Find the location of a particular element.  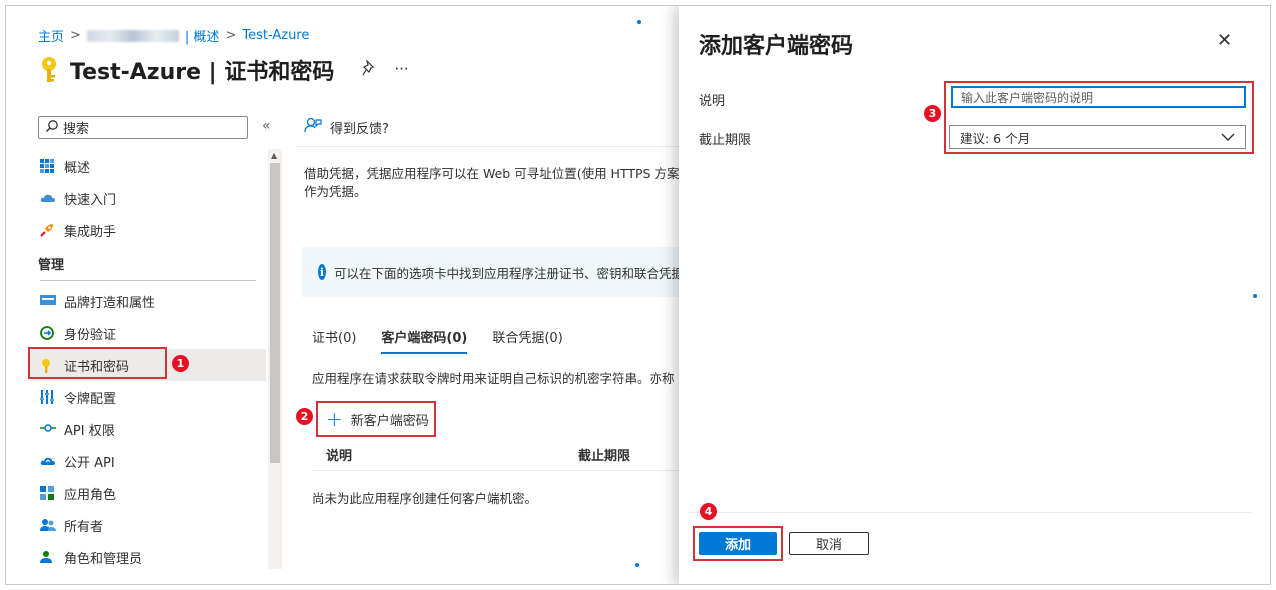

sidebar-item-label: 应用角色 is located at coordinates (90, 495).